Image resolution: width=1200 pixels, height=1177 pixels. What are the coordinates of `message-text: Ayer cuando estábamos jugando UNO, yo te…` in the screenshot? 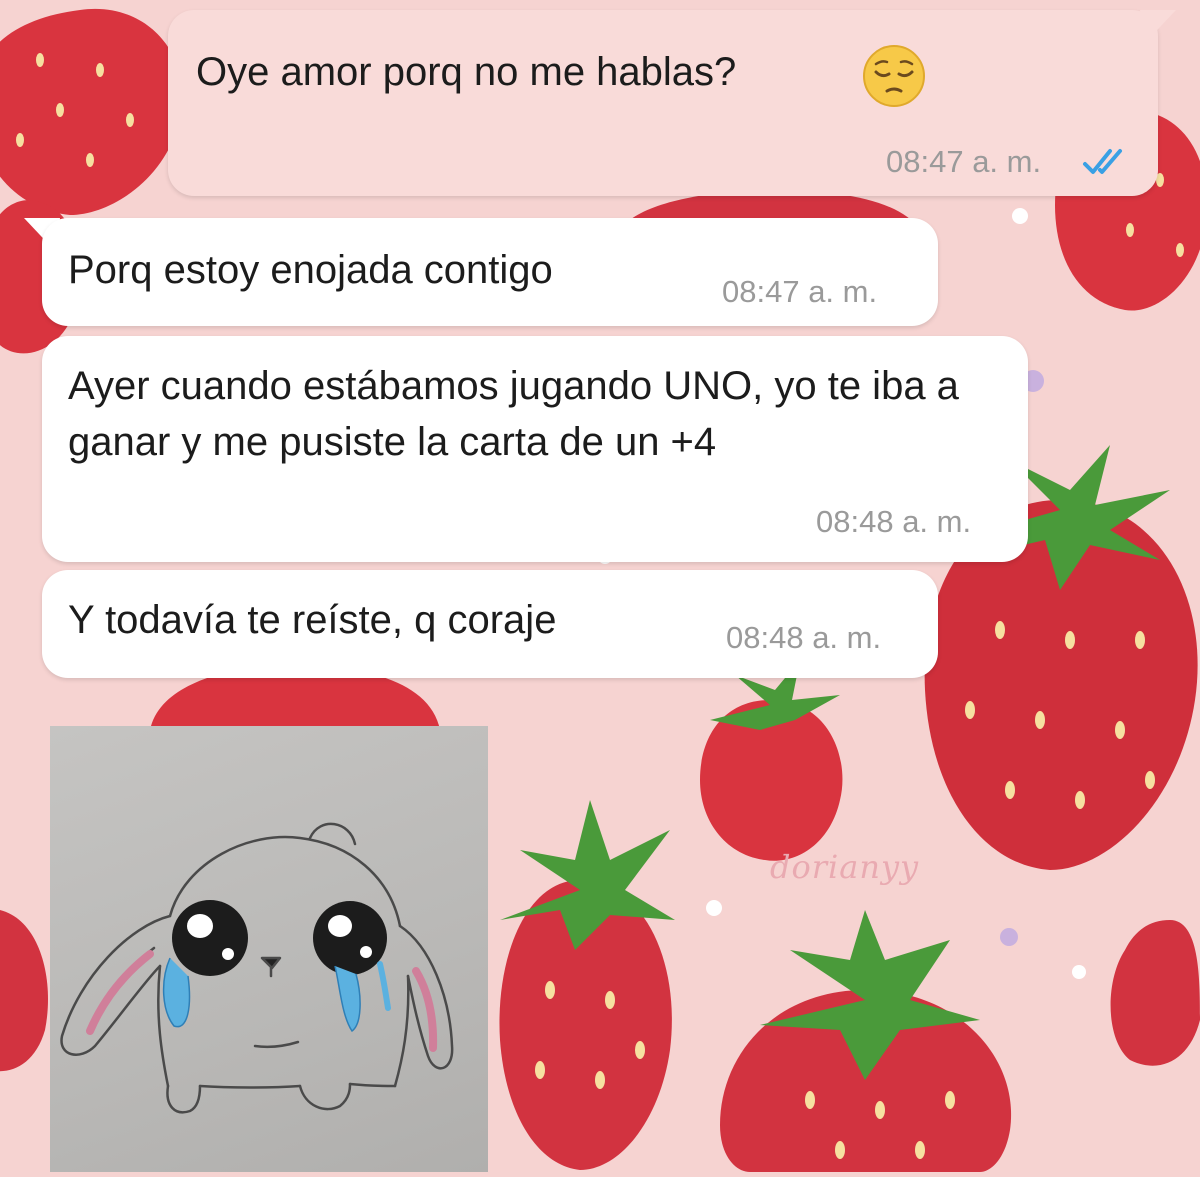 It's located at (513, 414).